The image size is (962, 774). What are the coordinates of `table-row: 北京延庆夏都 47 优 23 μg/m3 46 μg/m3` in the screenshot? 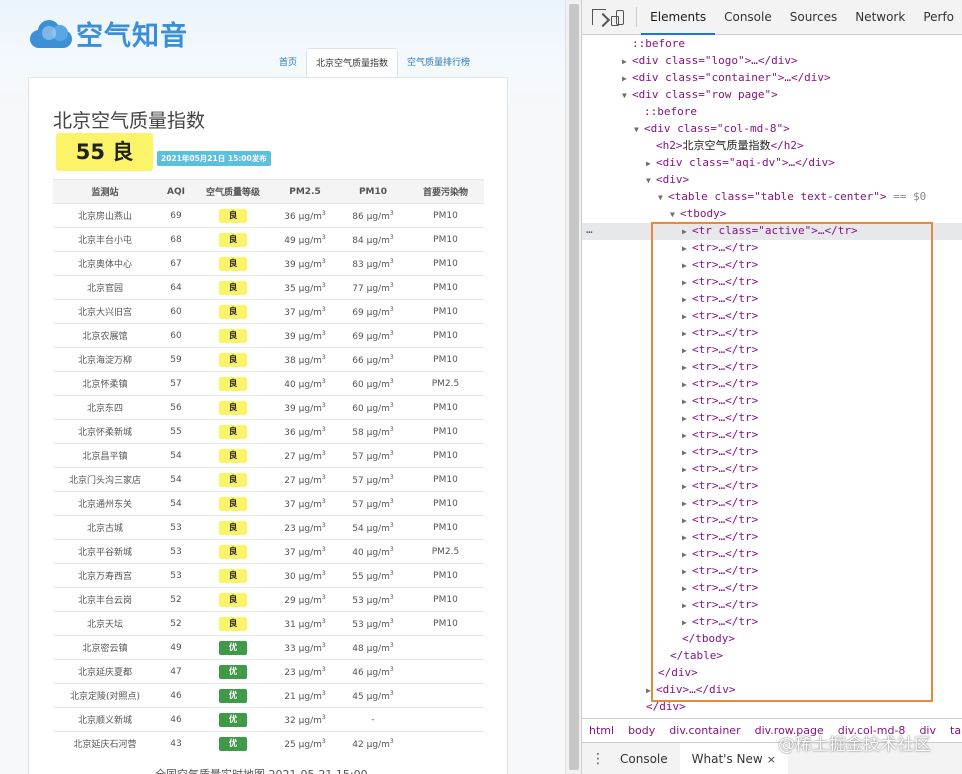 It's located at (268, 671).